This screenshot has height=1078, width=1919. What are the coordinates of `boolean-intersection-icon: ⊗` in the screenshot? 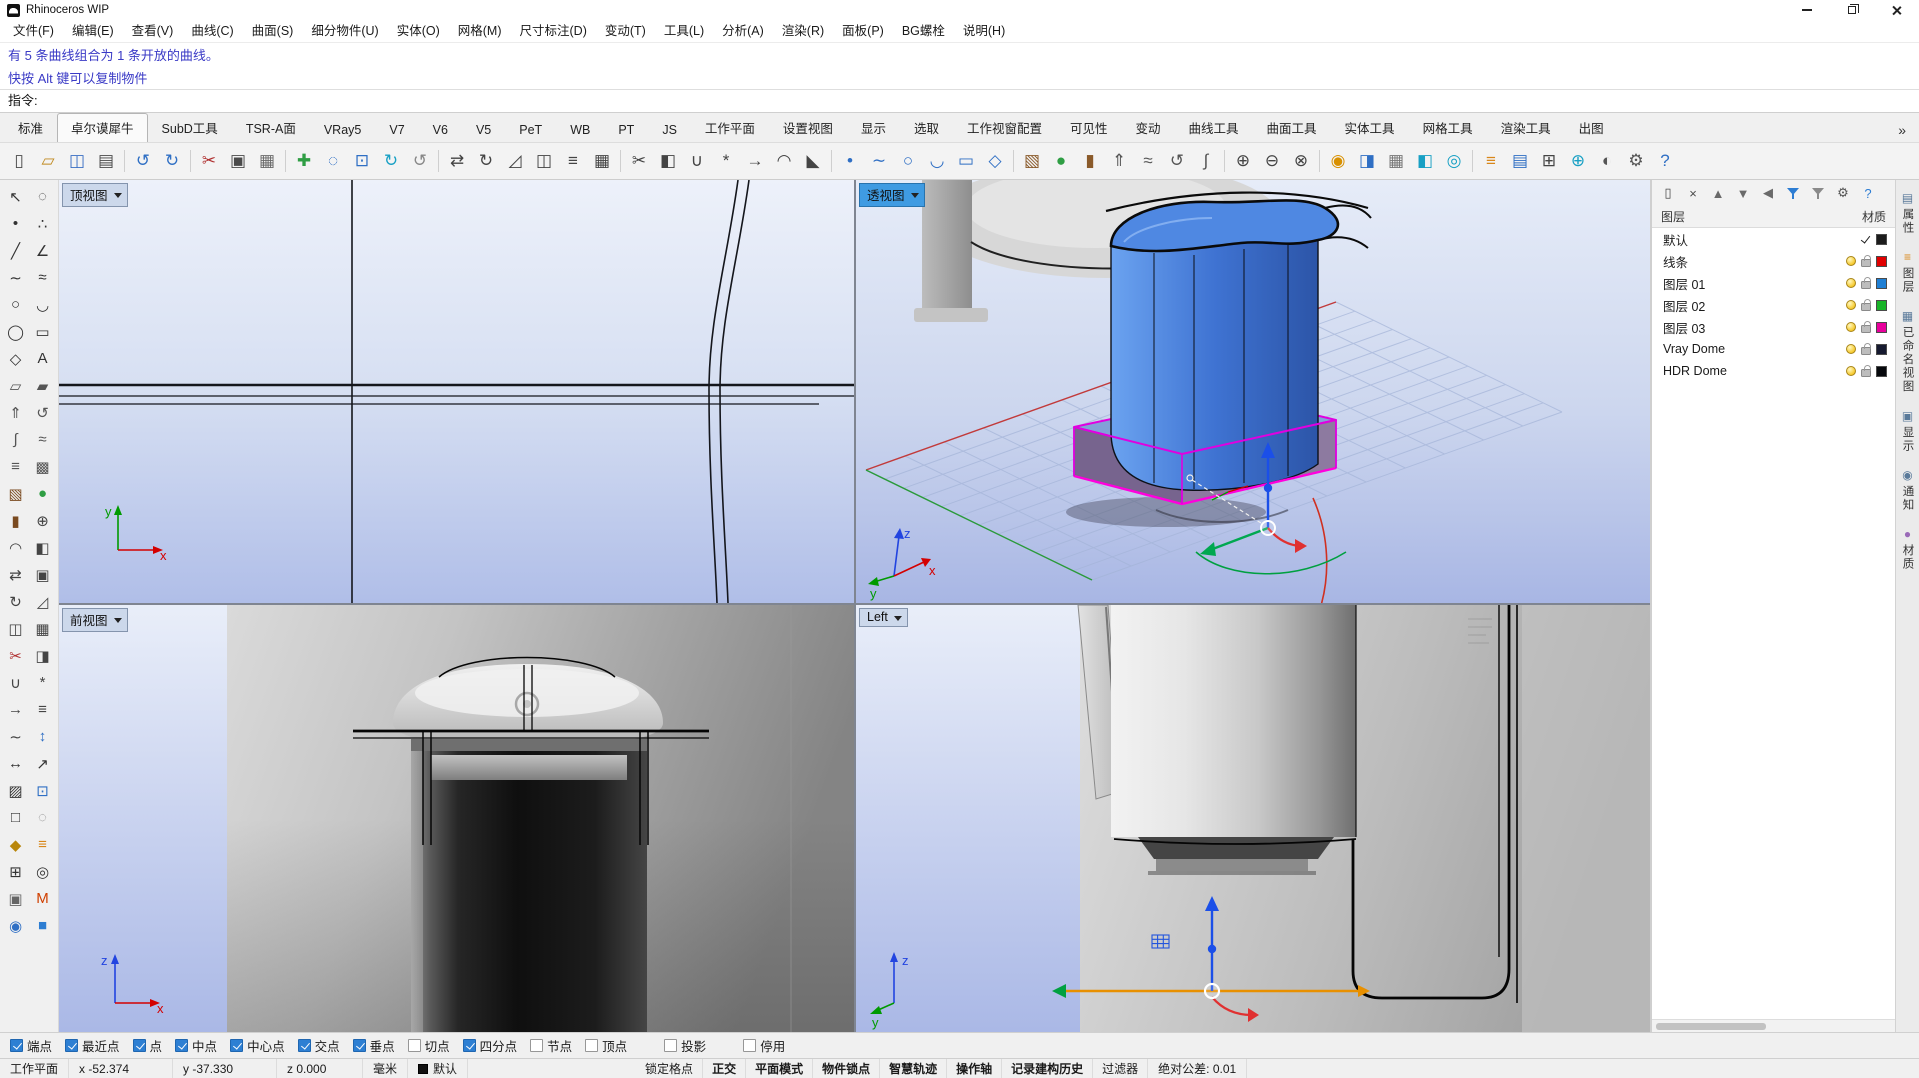 It's located at (1301, 161).